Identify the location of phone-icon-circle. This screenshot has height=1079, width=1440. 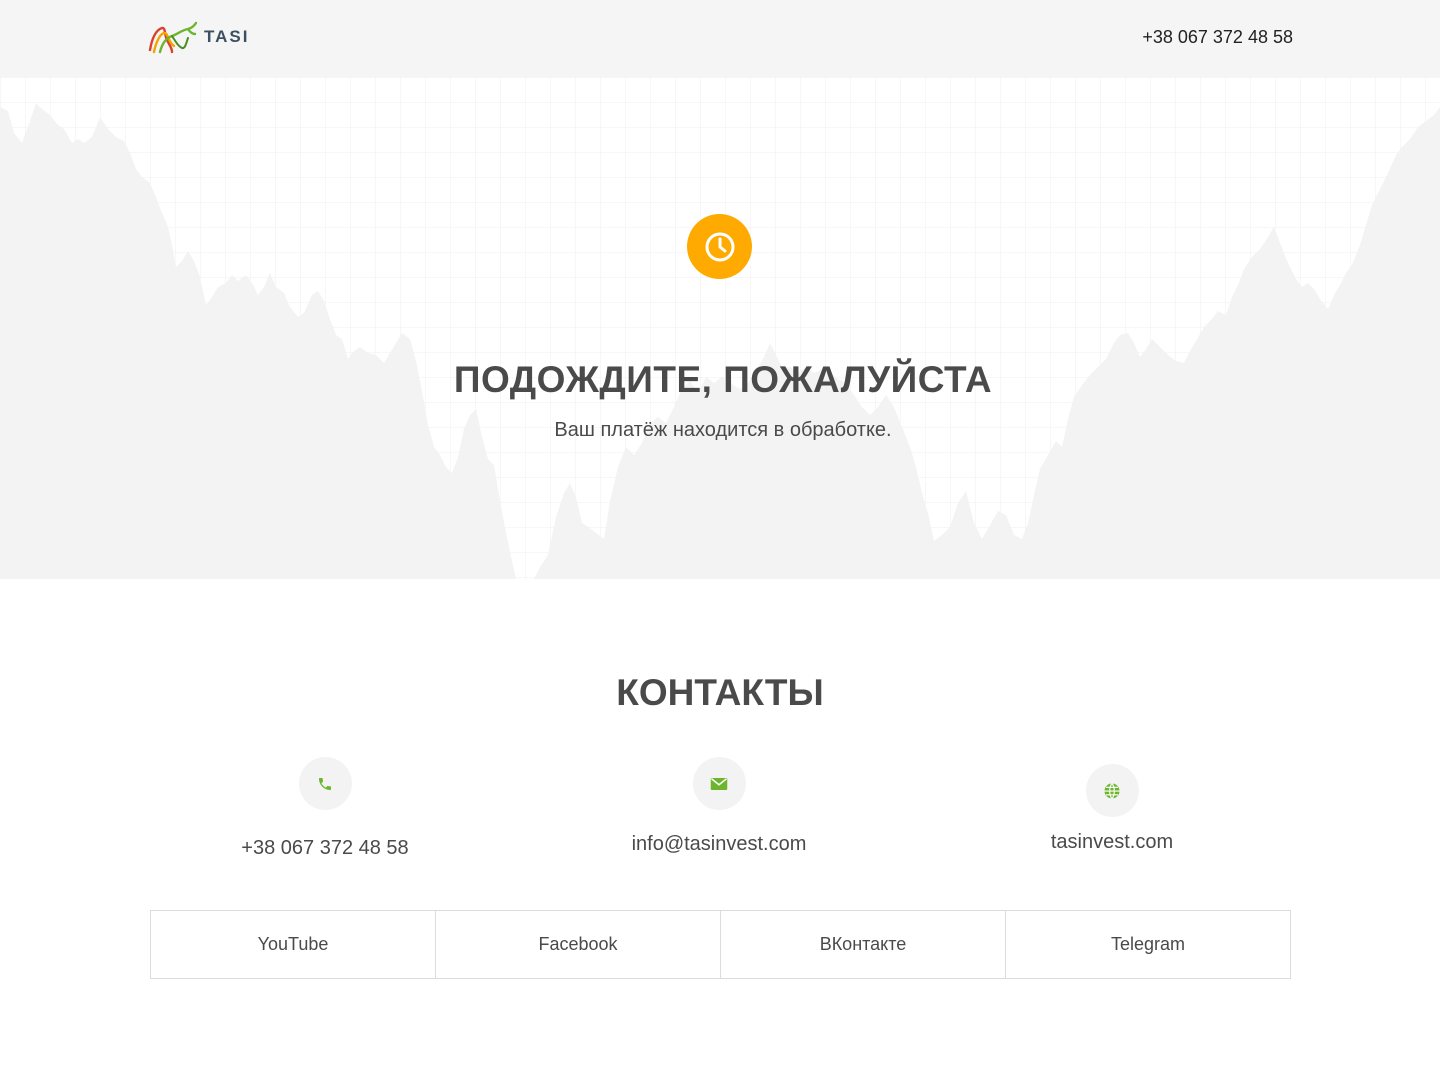
(325, 783).